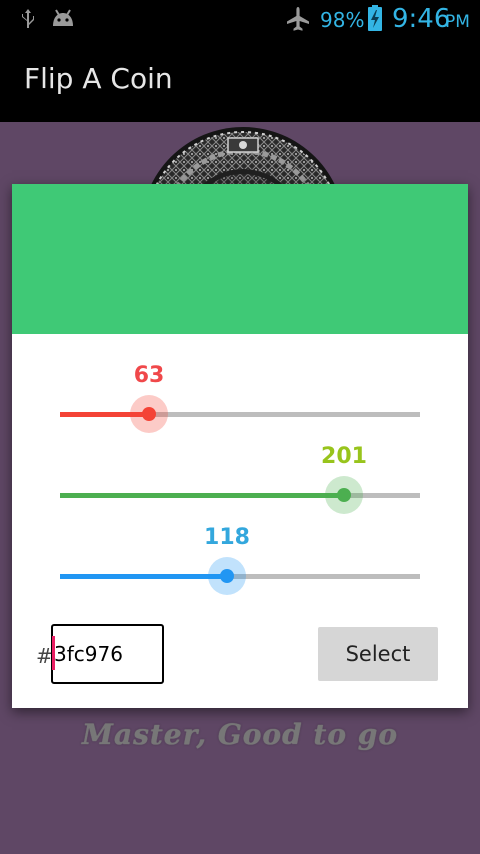 The width and height of the screenshot is (480, 854). I want to click on battery-percent: 98%, so click(342, 20).